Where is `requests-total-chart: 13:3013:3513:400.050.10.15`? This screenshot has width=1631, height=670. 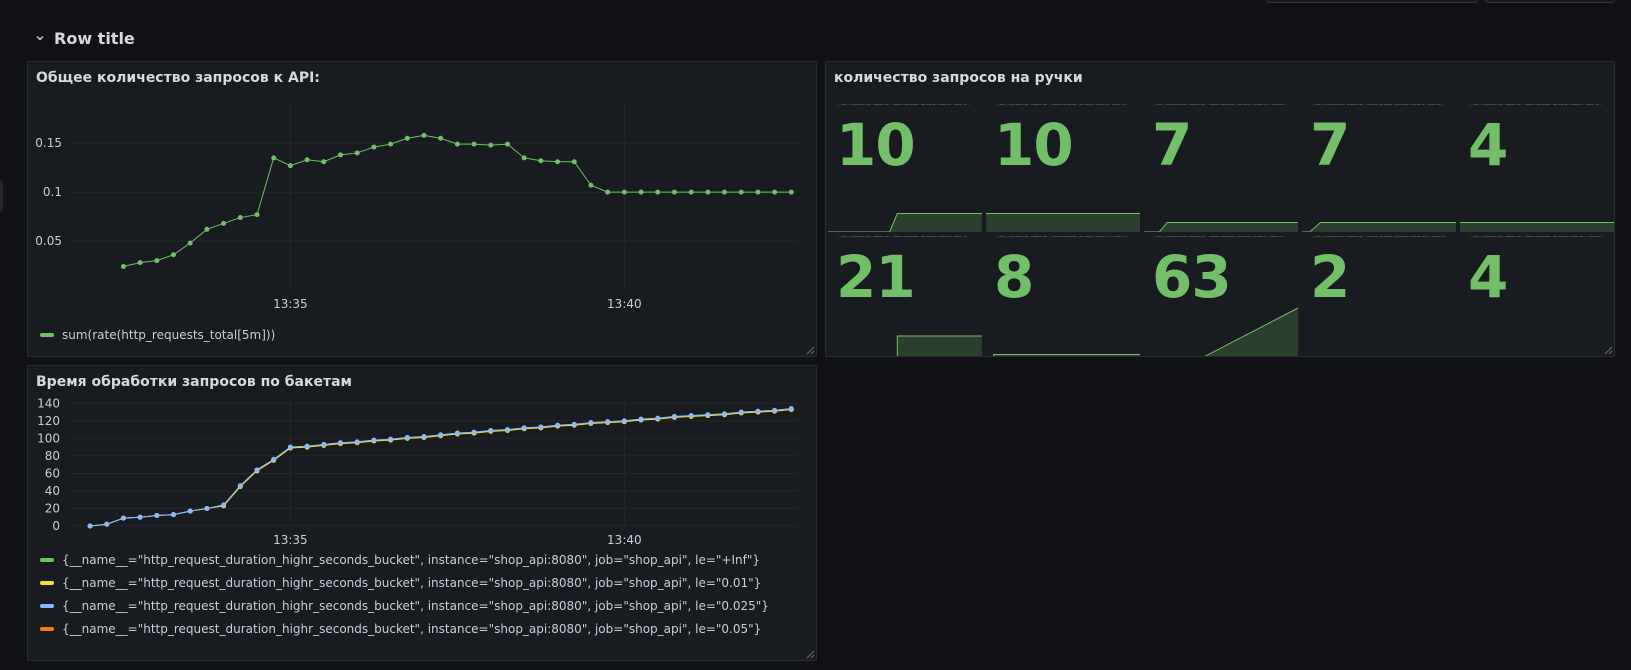 requests-total-chart: 13:3013:3513:400.050.10.15 is located at coordinates (416, 207).